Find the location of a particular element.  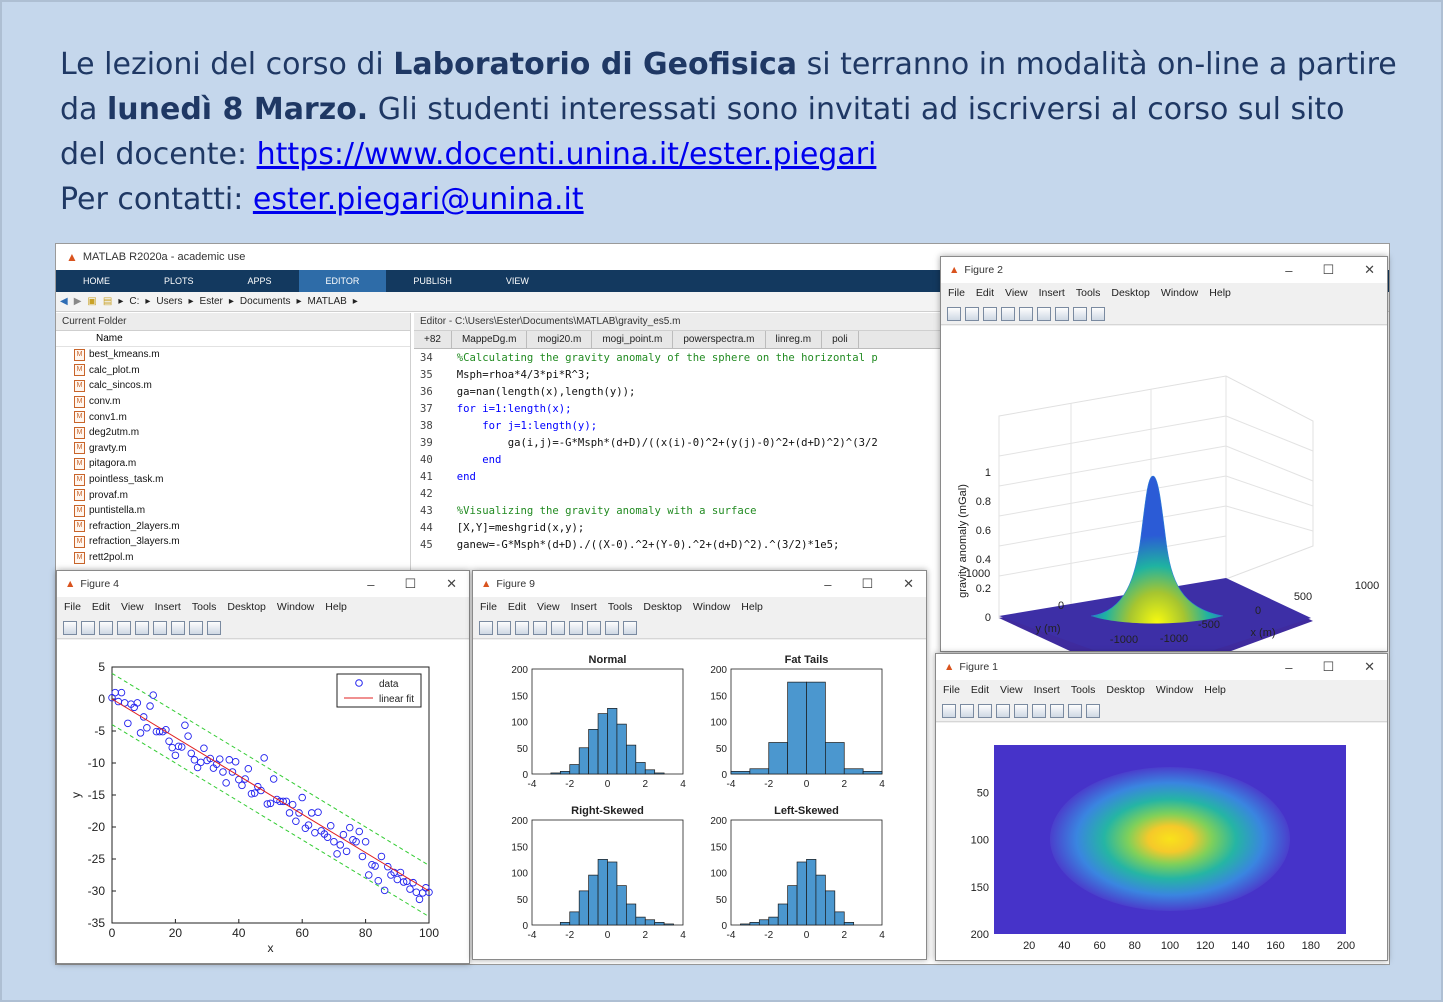

back-arrow-icon: ◀ is located at coordinates (64, 301).